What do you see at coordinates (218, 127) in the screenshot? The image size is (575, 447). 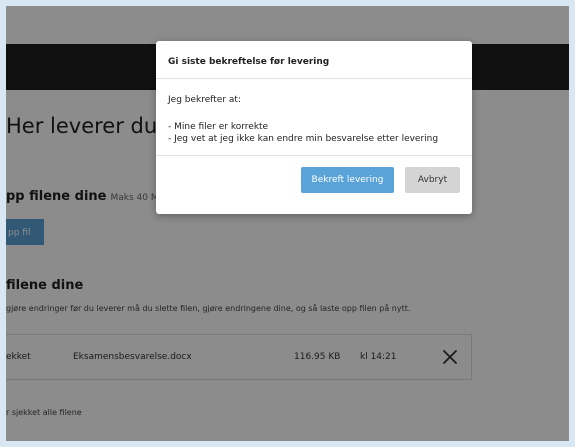 I see `list-item: - Mine filer er korrekte` at bounding box center [218, 127].